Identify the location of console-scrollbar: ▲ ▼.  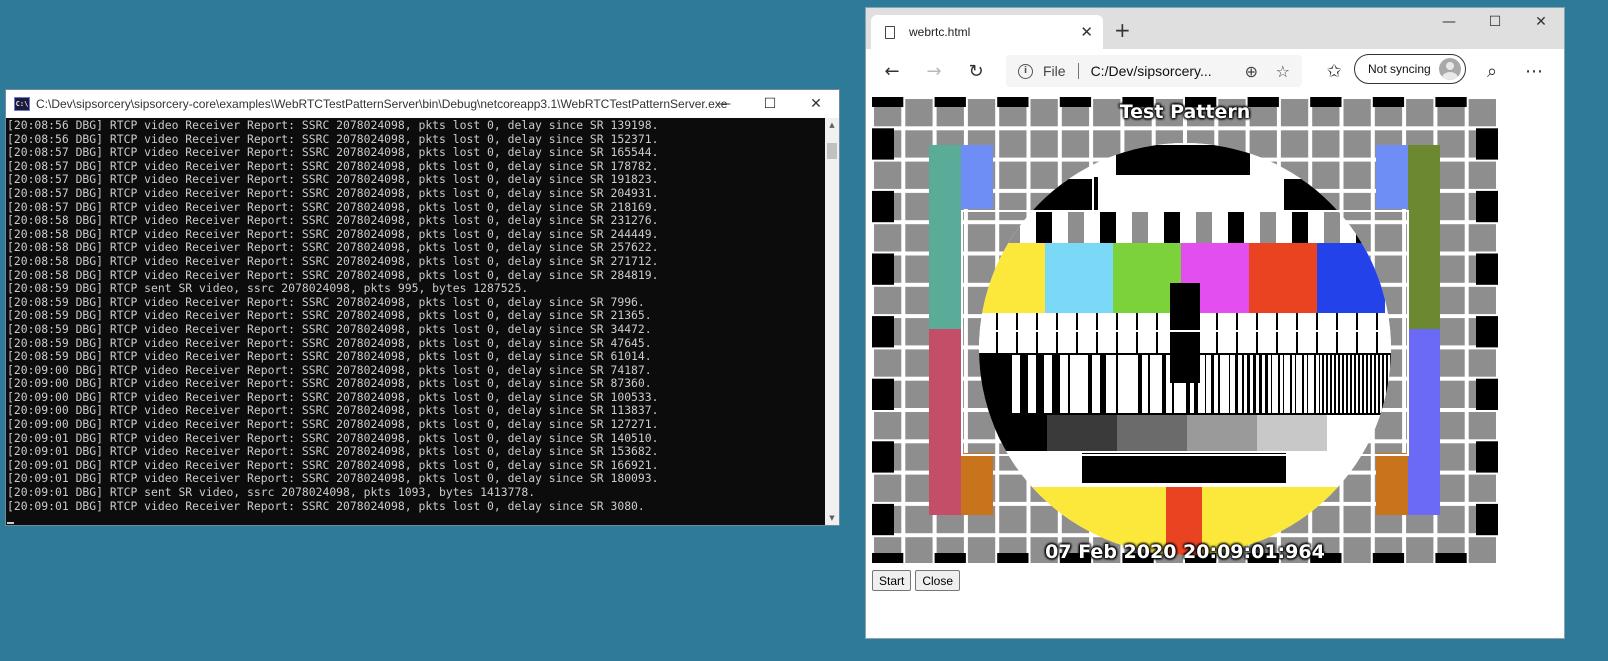
(832, 321).